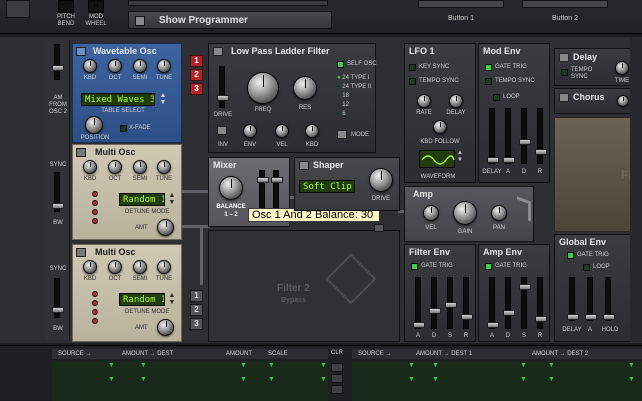 This screenshot has height=401, width=642. I want to click on wavetable-semi-knob, so click(140, 66).